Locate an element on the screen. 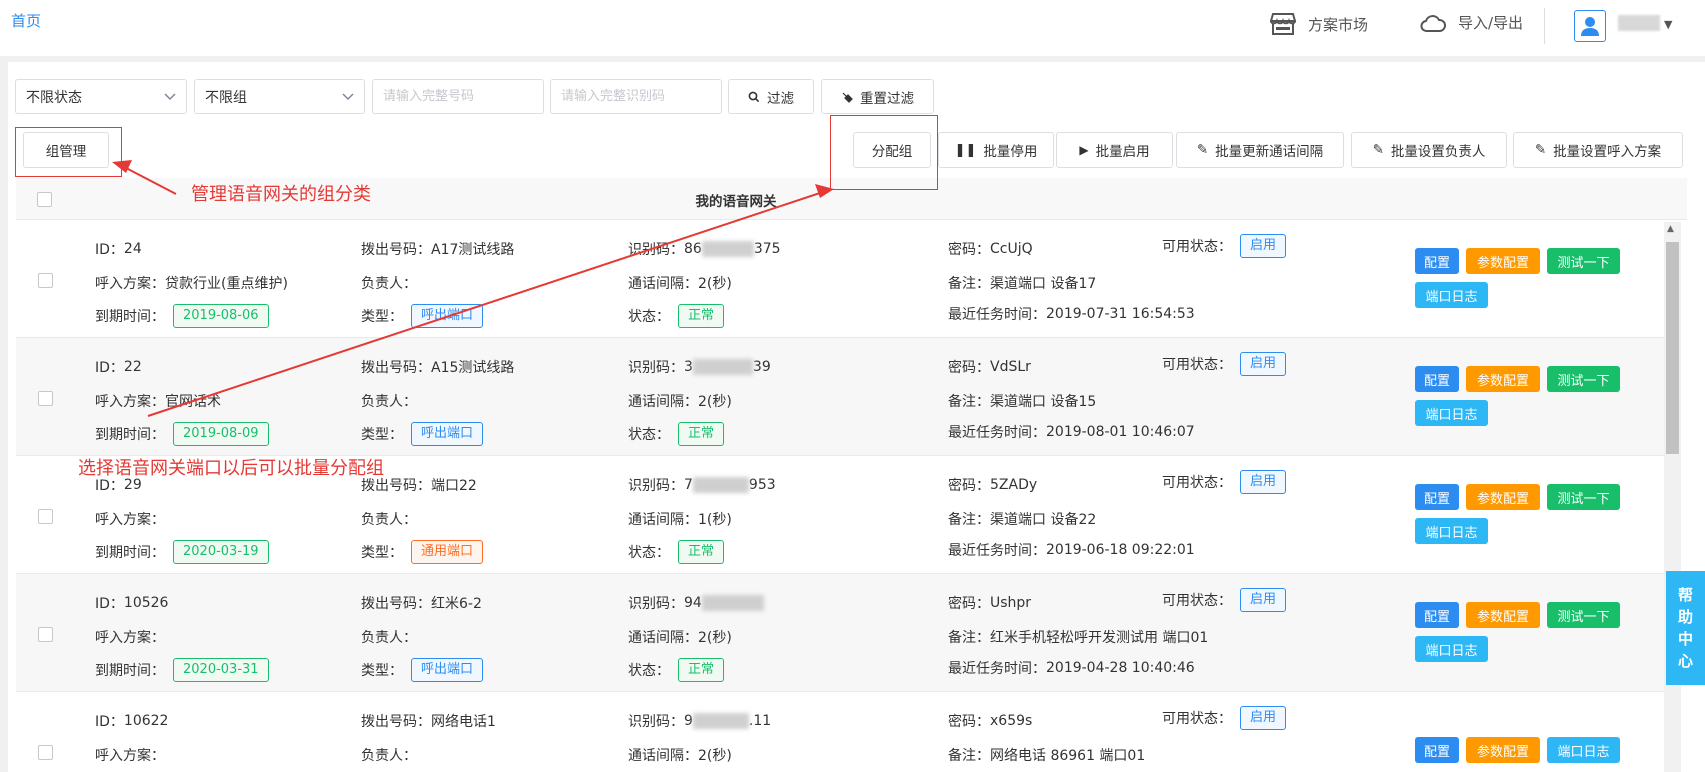  code-suffix: .11 is located at coordinates (760, 721).